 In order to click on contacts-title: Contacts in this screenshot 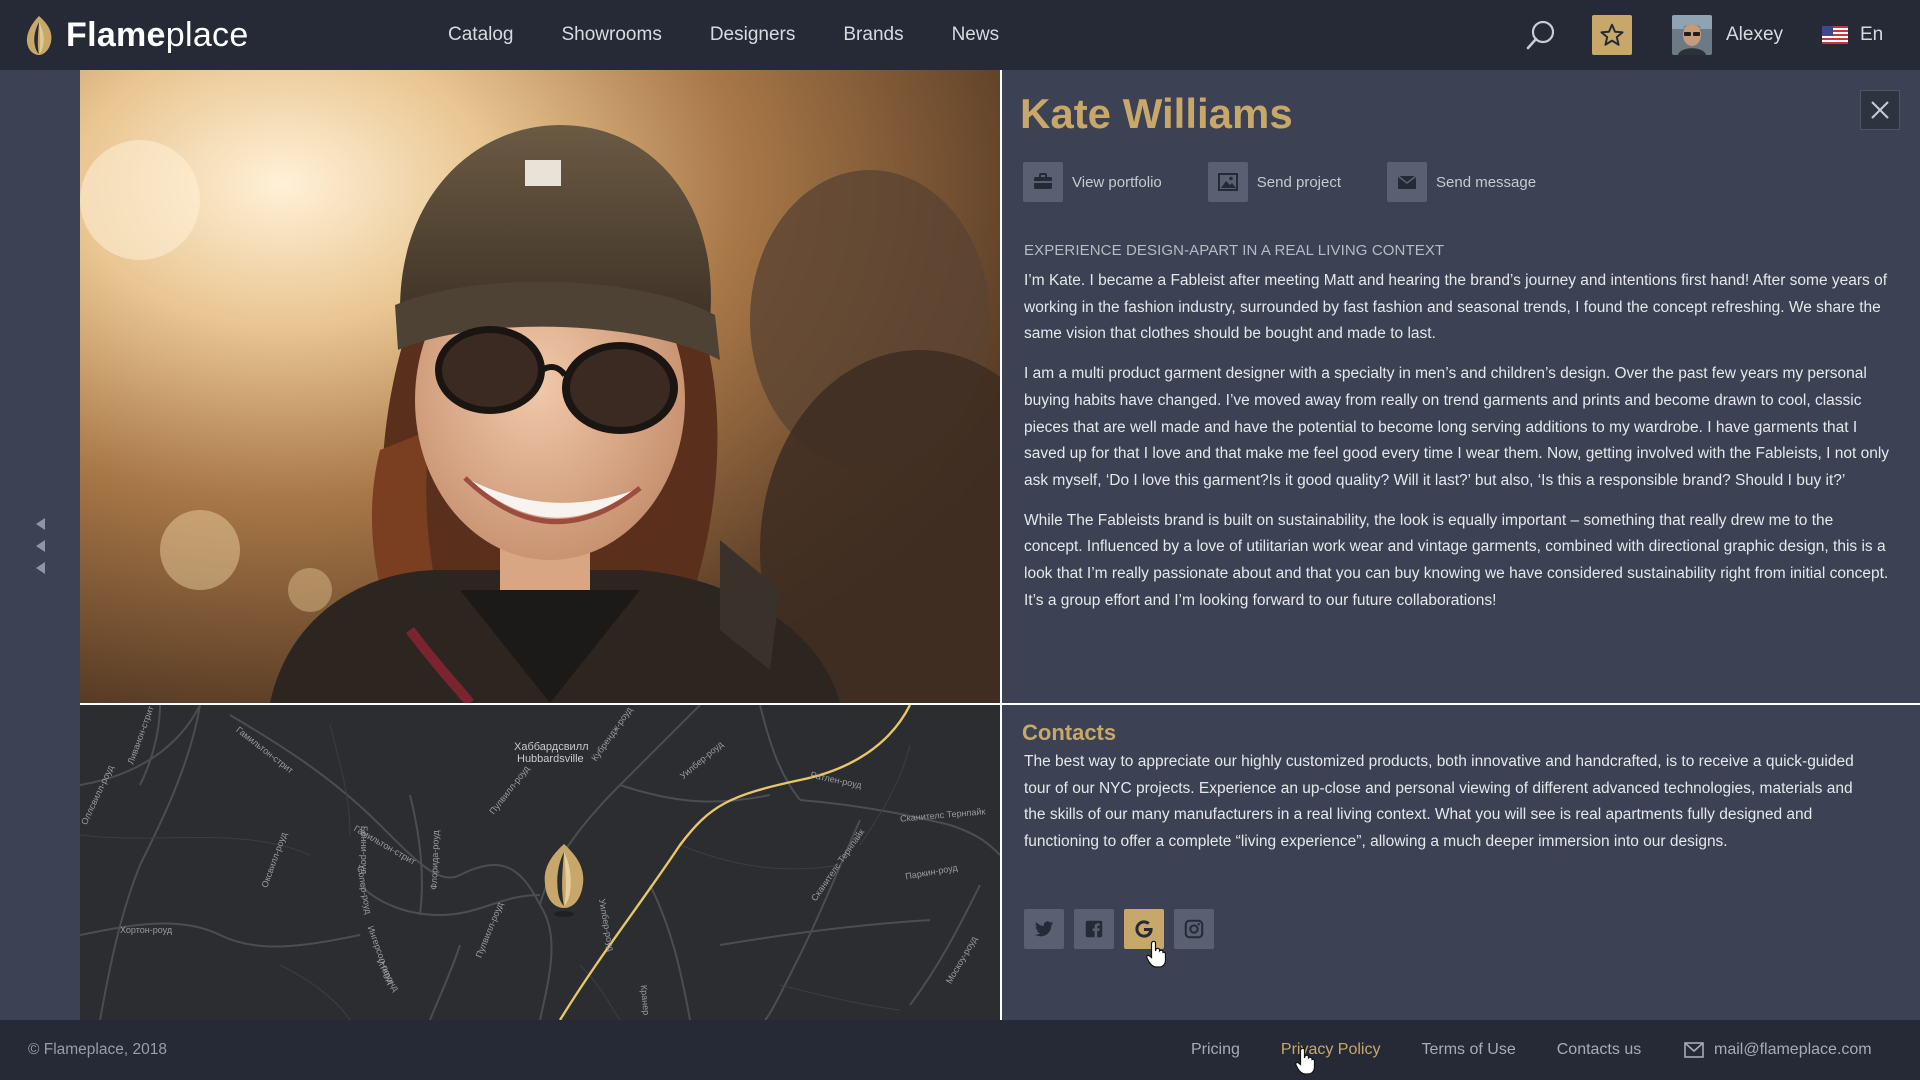, I will do `click(1069, 732)`.